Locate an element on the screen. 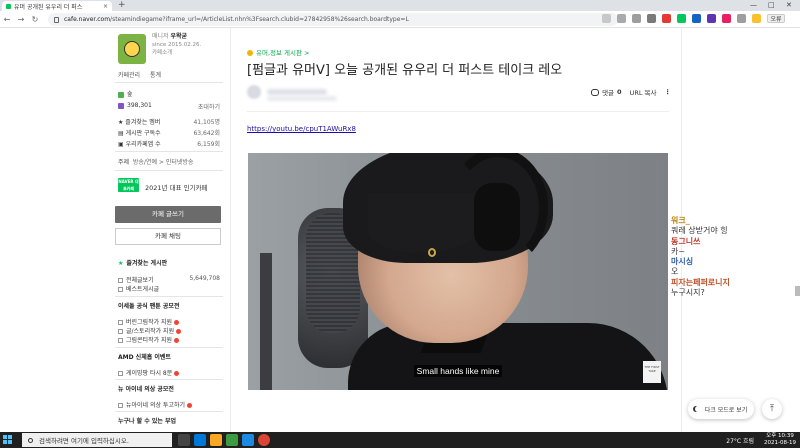  article-actions: 댓글 0 URL 복사 ⋮ is located at coordinates (631, 92).